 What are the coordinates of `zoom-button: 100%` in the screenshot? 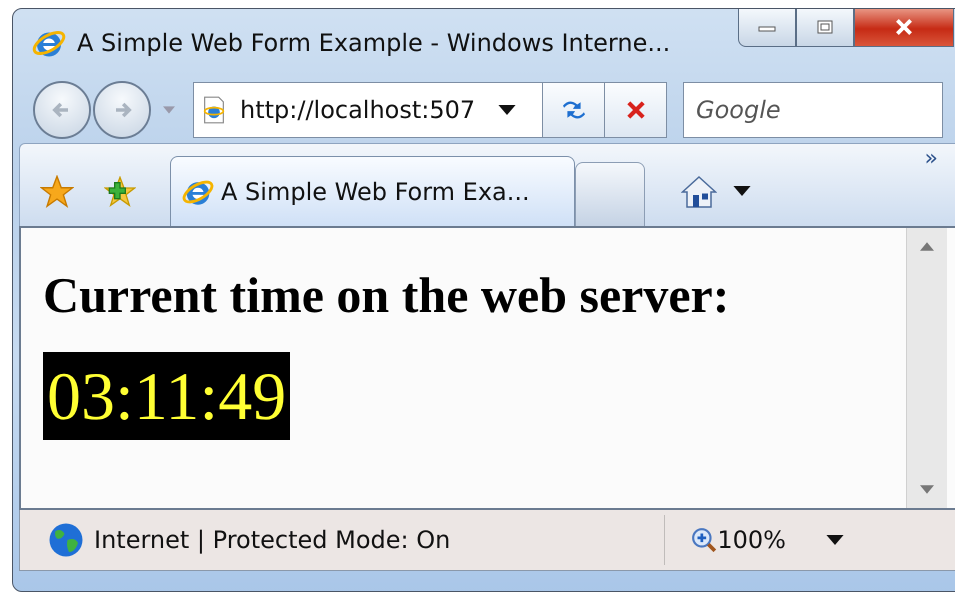 It's located at (738, 540).